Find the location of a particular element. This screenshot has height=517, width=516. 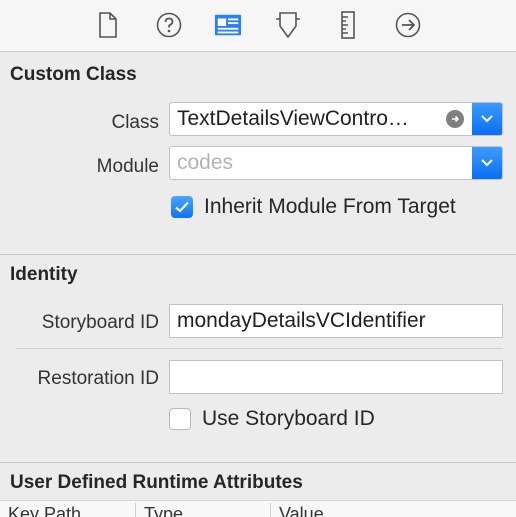

attributes-icon is located at coordinates (288, 25).